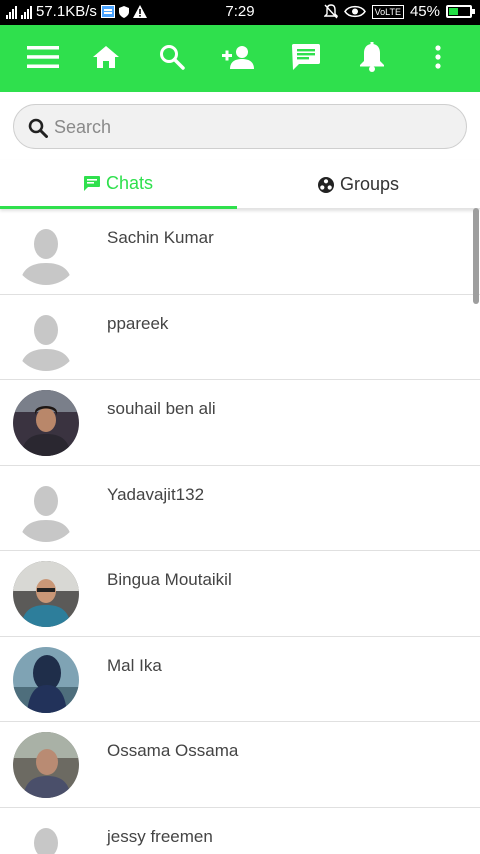  Describe the element at coordinates (66, 11) in the screenshot. I see `network-speed: 57.1KB/s` at that location.